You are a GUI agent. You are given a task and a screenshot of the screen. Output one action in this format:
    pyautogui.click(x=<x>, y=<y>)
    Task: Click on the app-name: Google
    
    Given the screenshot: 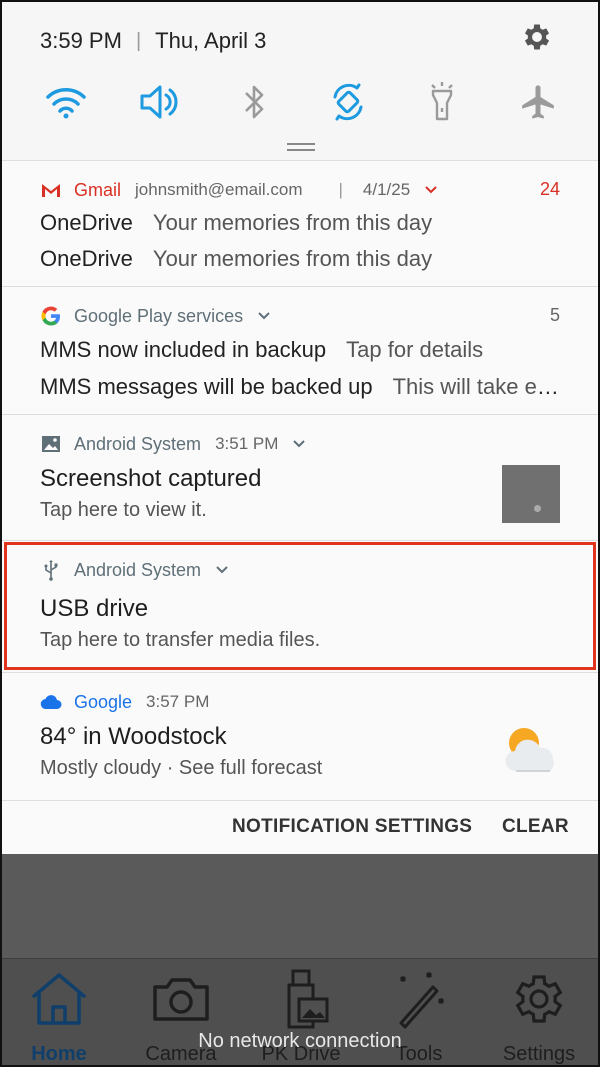 What is the action you would take?
    pyautogui.click(x=103, y=701)
    